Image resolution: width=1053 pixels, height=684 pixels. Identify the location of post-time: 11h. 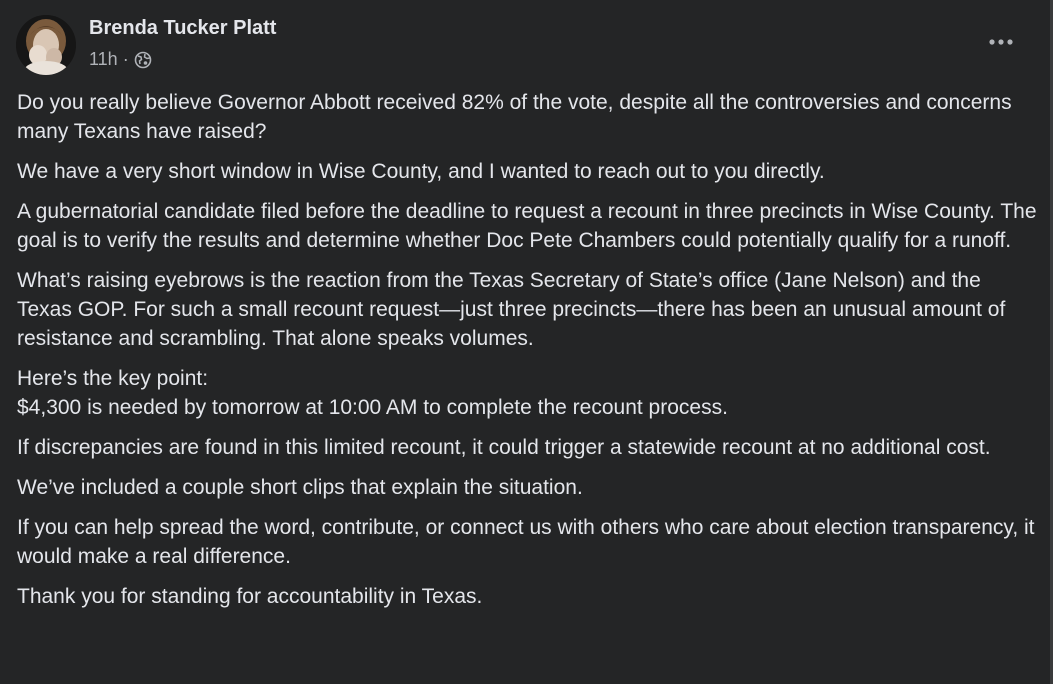
(103, 59).